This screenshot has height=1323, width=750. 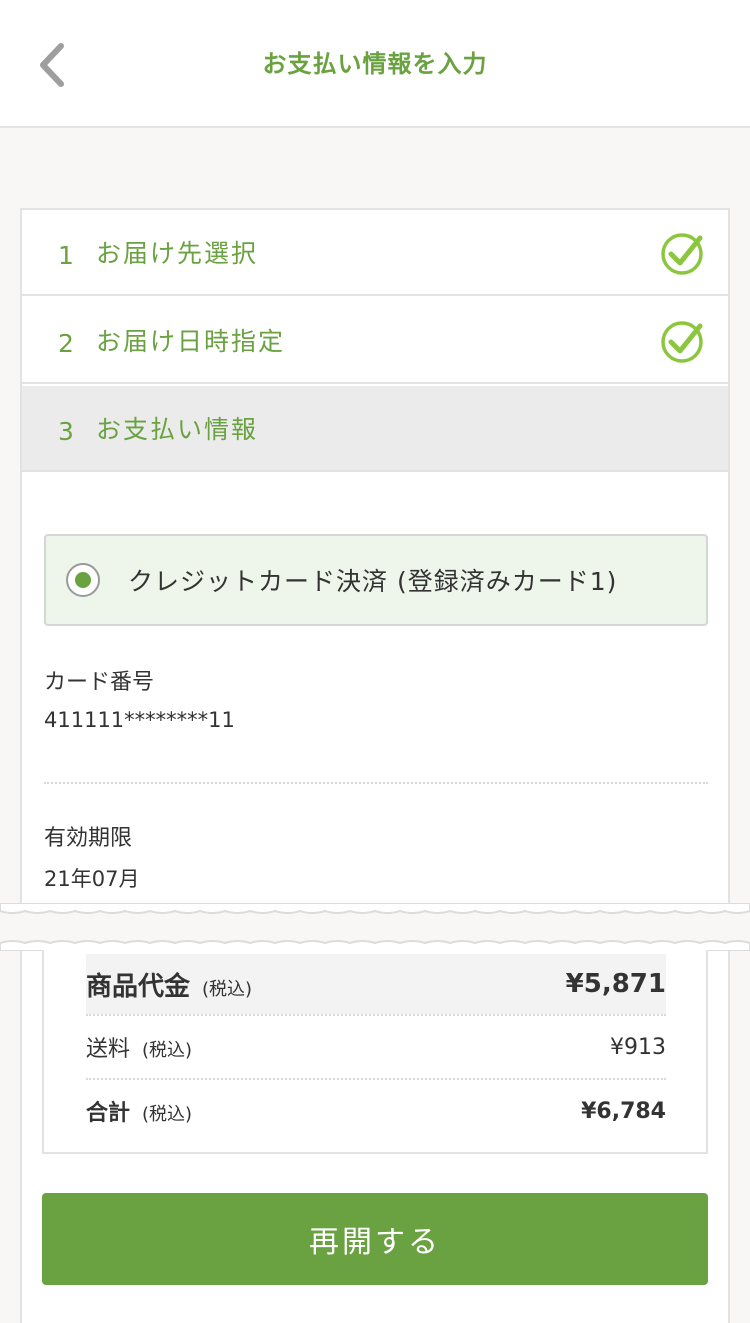 I want to click on subtotal-row: 商品代金 (税込) ¥5,871, so click(x=376, y=984).